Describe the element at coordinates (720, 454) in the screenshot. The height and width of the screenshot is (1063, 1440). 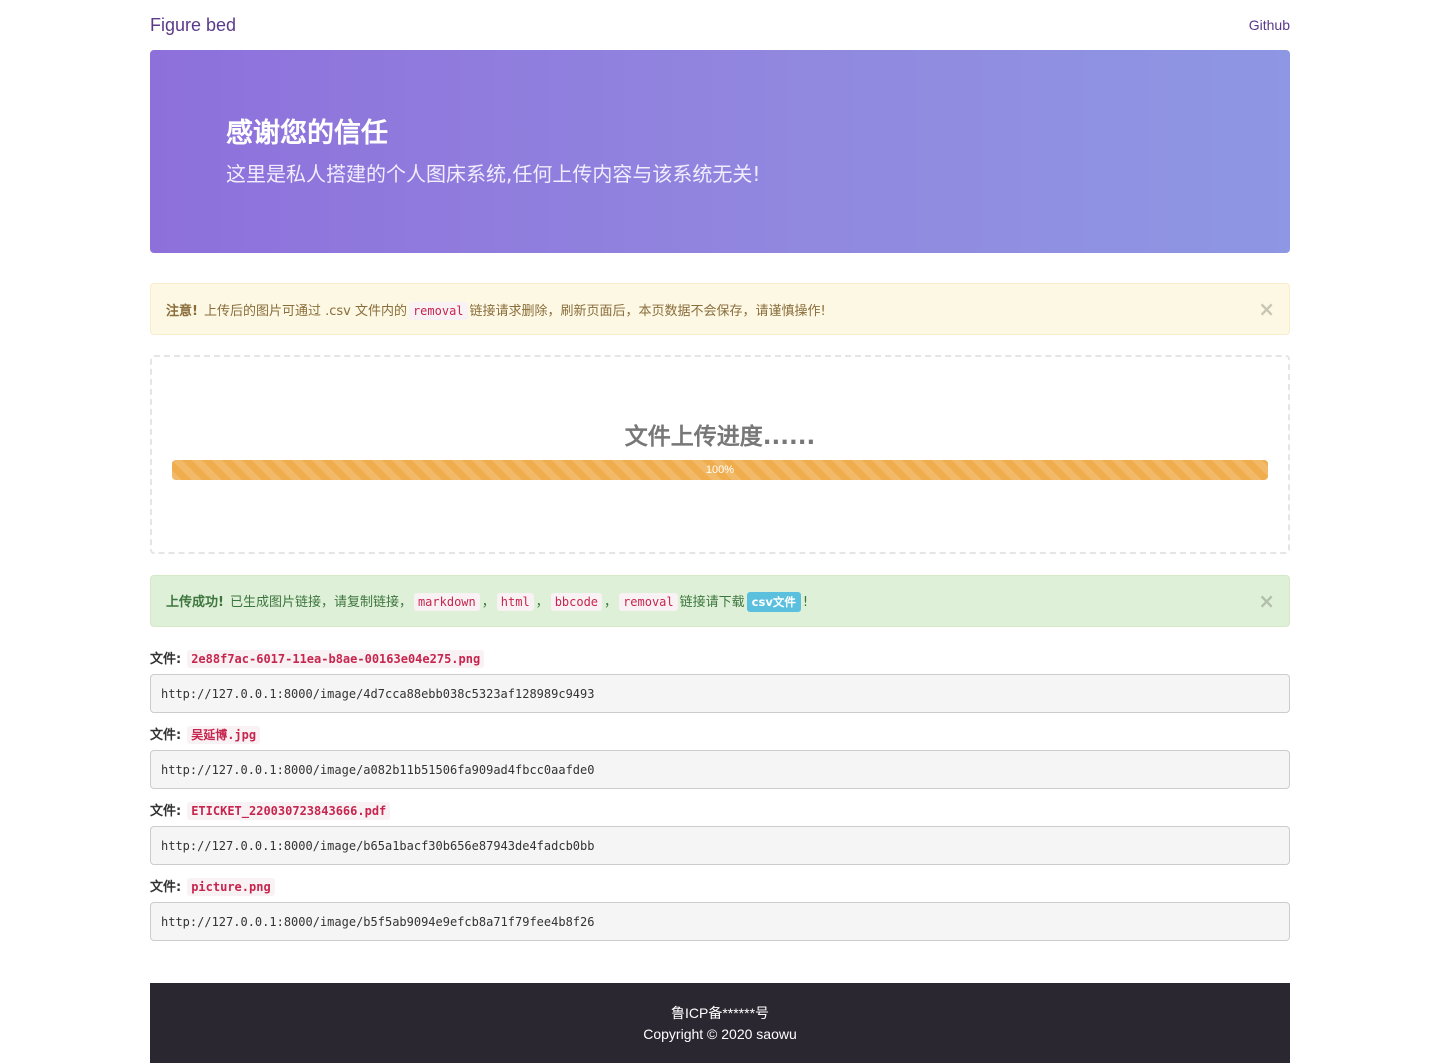
I see `upload-dropzone: 文件上传进度...... 100%` at that location.